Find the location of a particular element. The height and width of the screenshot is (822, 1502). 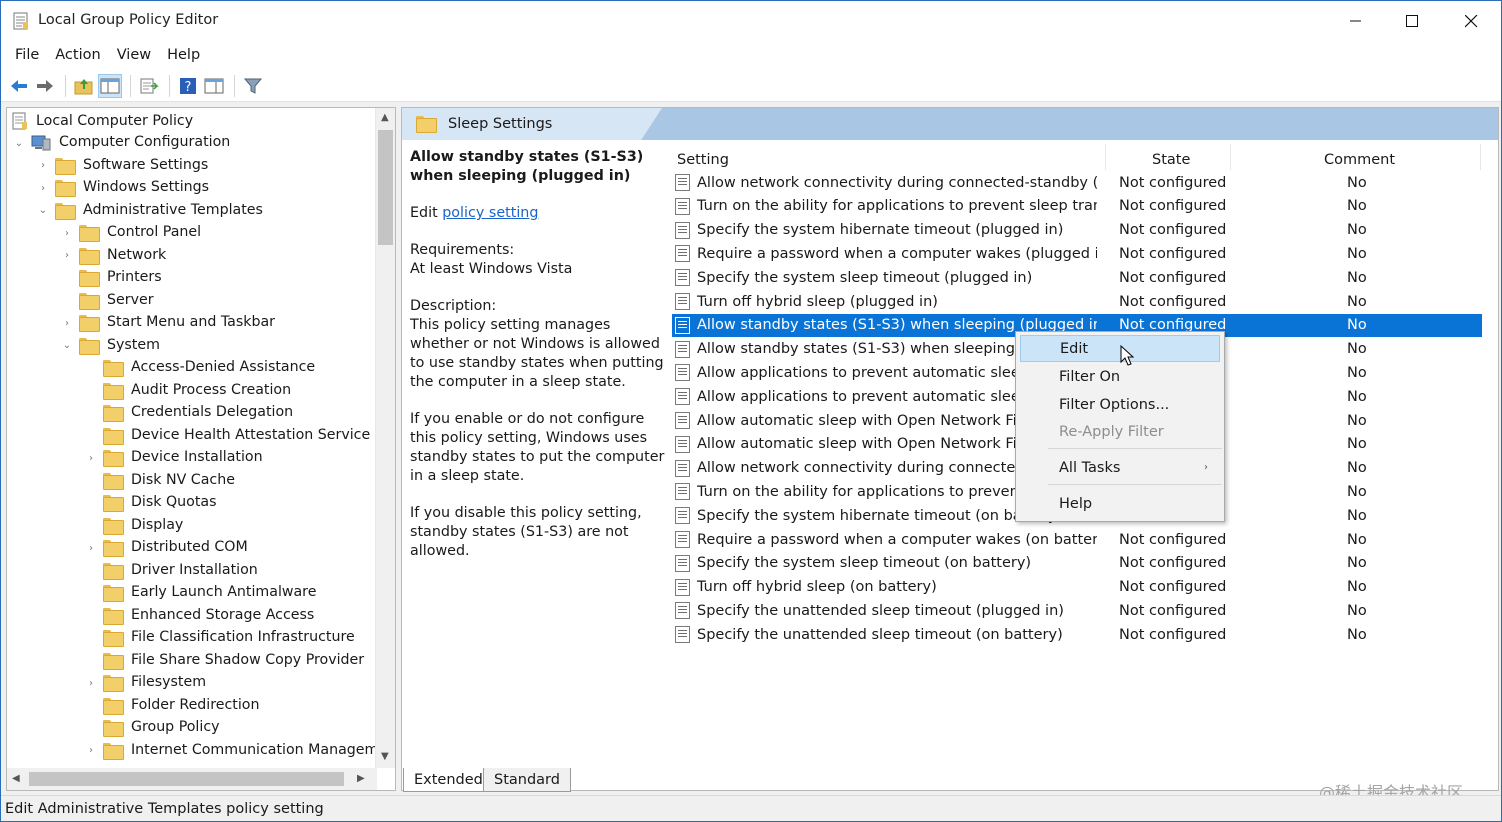

up-one-level-button is located at coordinates (84, 86).